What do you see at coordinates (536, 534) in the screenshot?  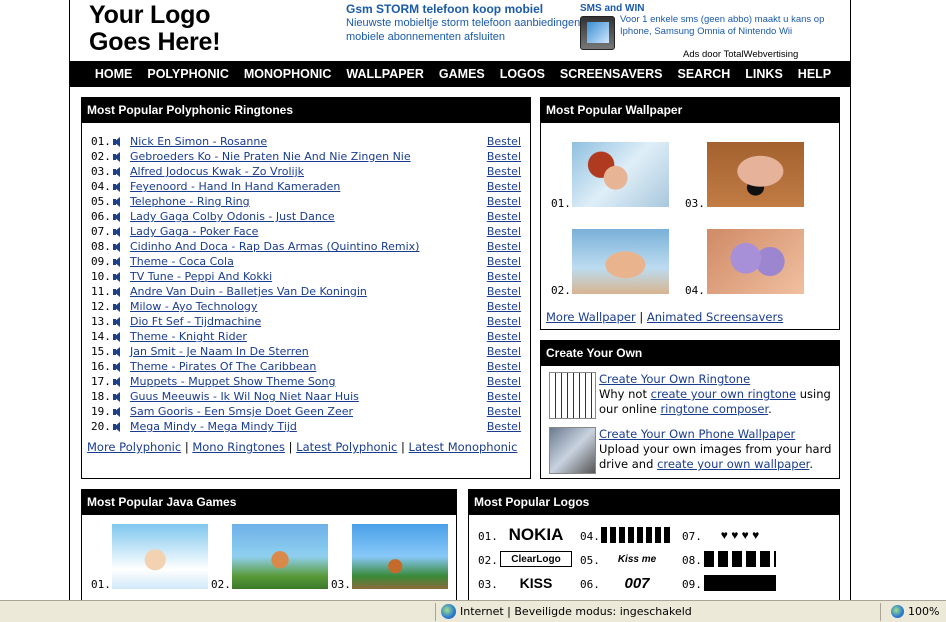 I see `nokia-logo: NOKIA` at bounding box center [536, 534].